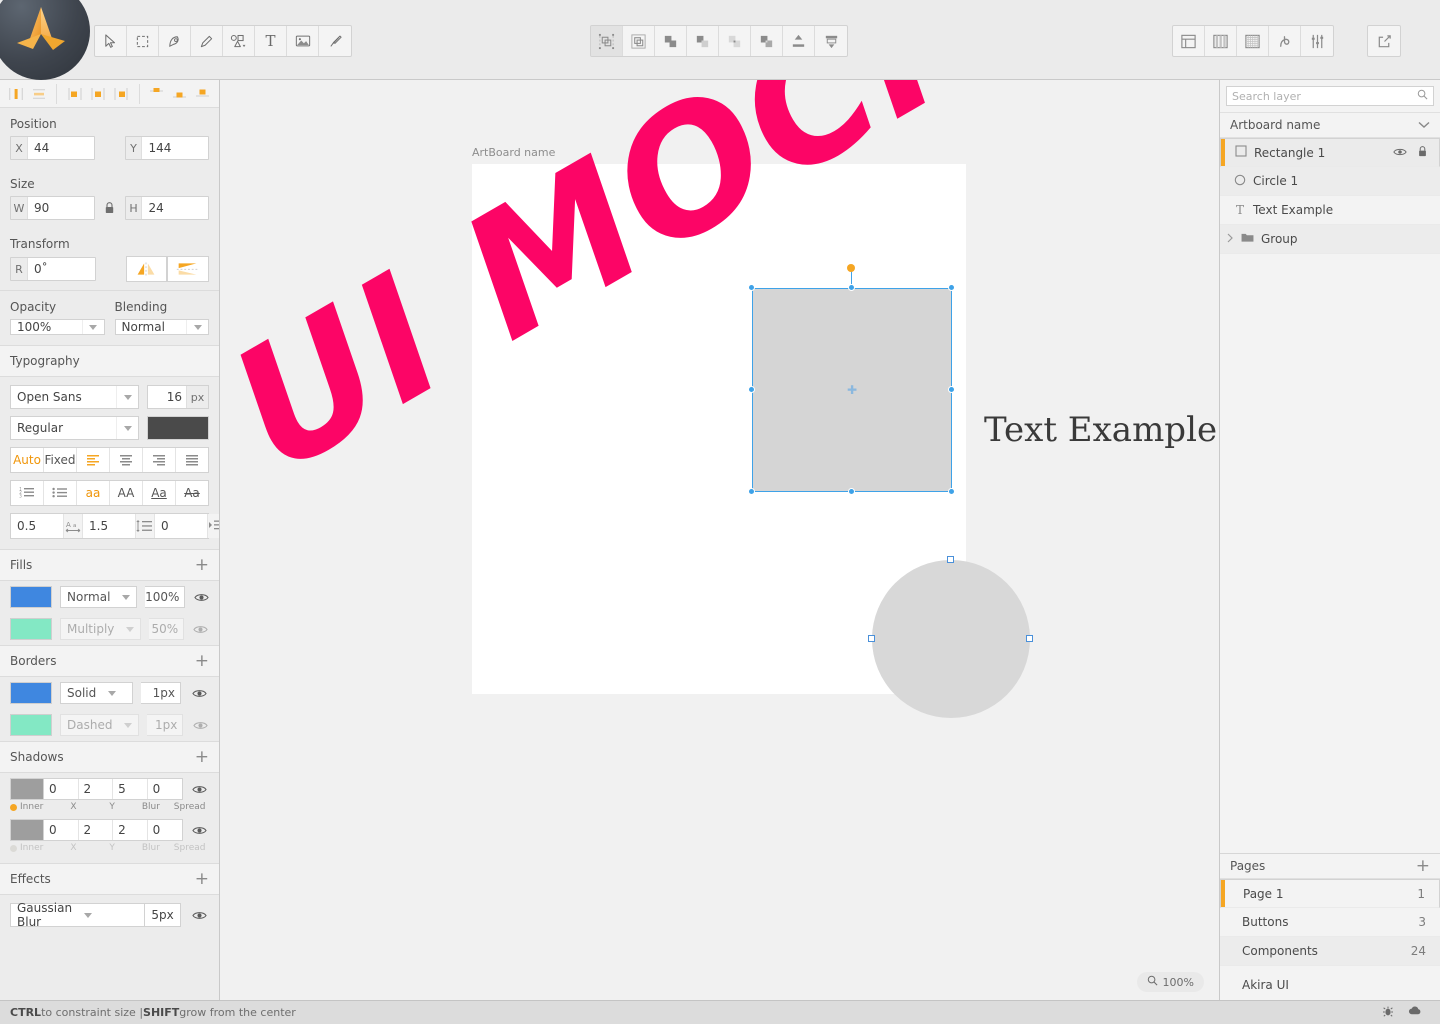 The image size is (1440, 1024). What do you see at coordinates (74, 94) in the screenshot?
I see `align-left-icon` at bounding box center [74, 94].